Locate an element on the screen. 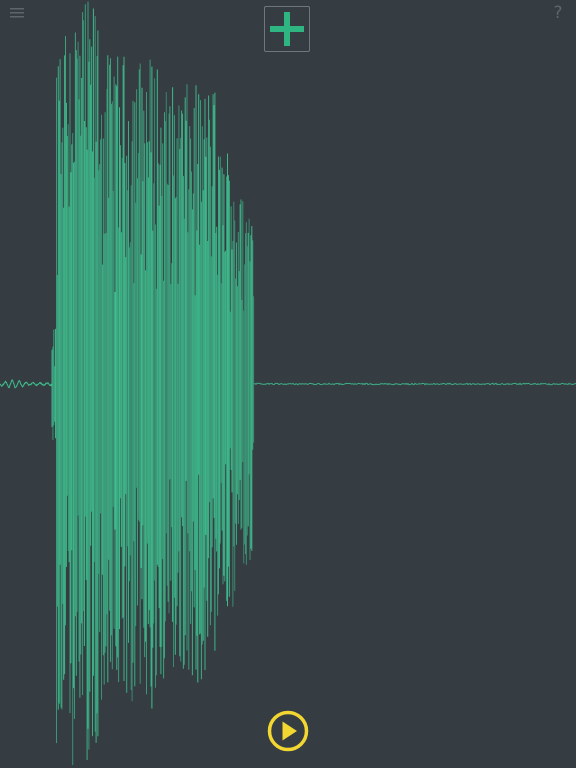 The width and height of the screenshot is (576, 768). hamburger-menu-icon is located at coordinates (17, 13).